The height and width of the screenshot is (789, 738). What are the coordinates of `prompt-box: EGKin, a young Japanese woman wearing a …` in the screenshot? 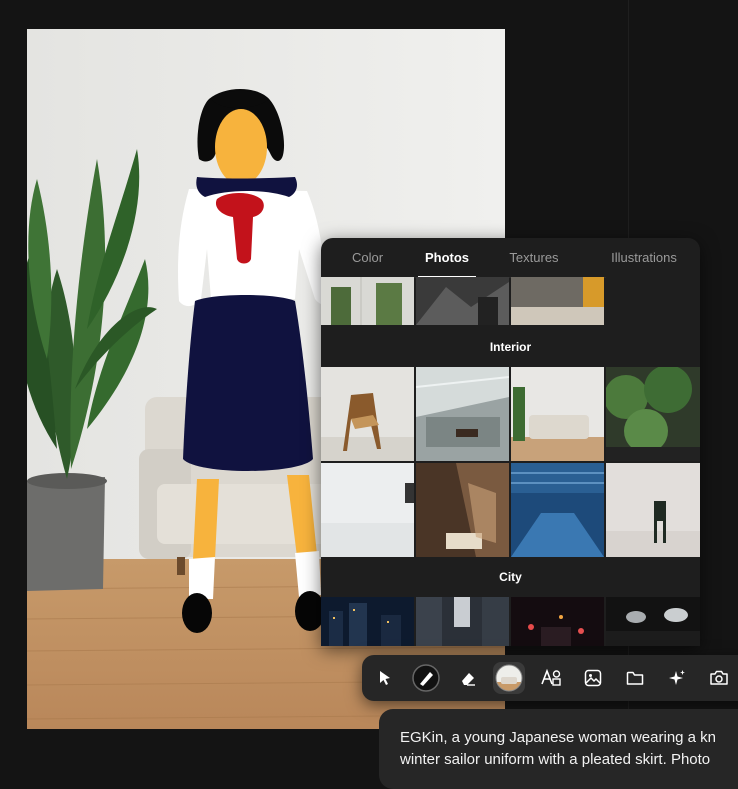 It's located at (558, 749).